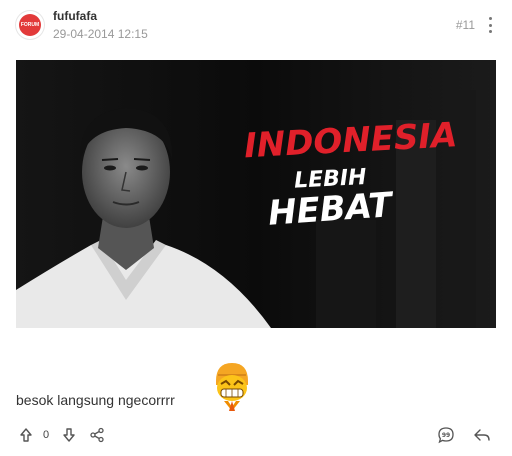 The height and width of the screenshot is (456, 512). Describe the element at coordinates (490, 25) in the screenshot. I see `more-vertical-icon` at that location.